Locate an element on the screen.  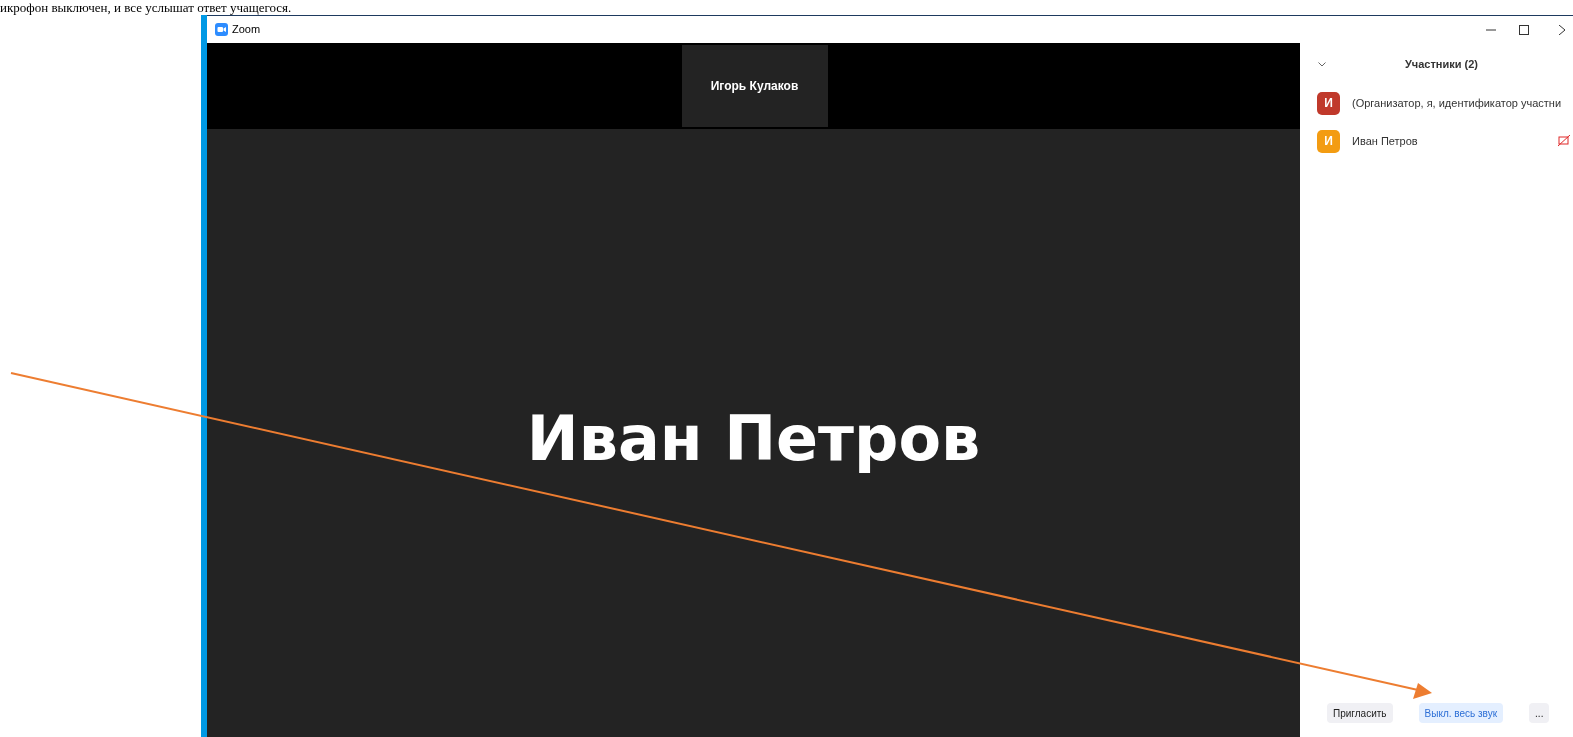
maximize-icon is located at coordinates (1524, 29).